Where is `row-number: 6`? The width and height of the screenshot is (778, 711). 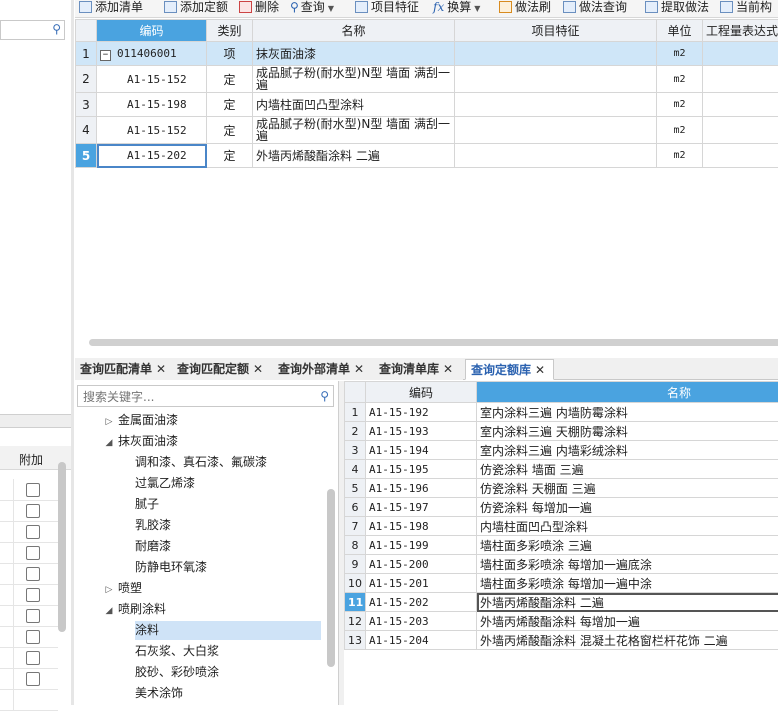 row-number: 6 is located at coordinates (355, 507).